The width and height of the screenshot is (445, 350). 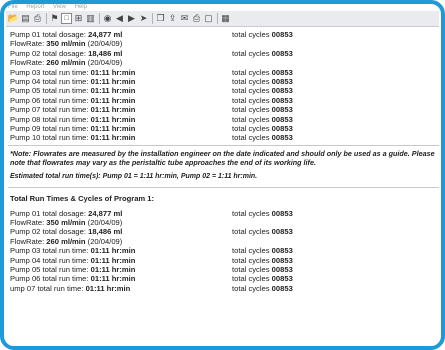 What do you see at coordinates (22, 153) in the screenshot?
I see `note-heading: *Note:` at bounding box center [22, 153].